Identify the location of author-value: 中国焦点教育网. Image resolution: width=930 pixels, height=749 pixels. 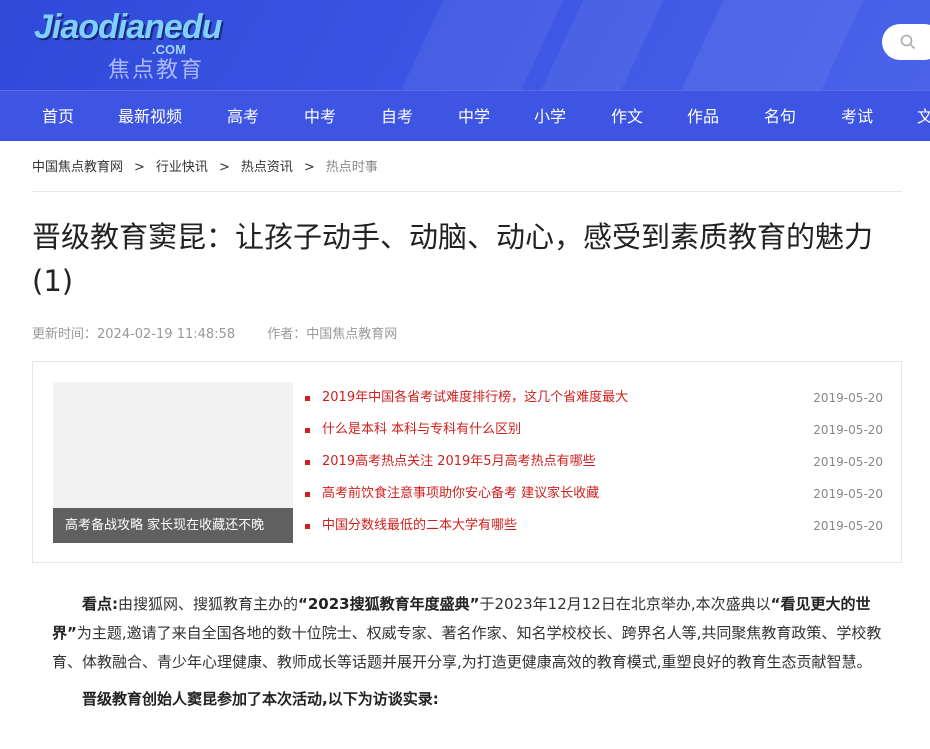
(352, 334).